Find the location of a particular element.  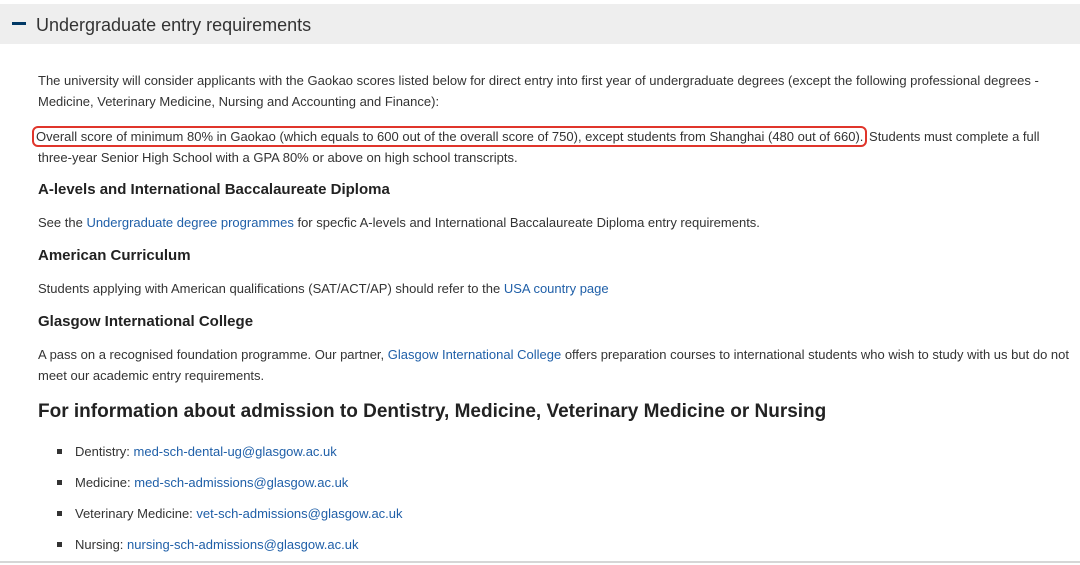

undergraduate-programmes-link: Undergraduate degree programmes is located at coordinates (189, 222).